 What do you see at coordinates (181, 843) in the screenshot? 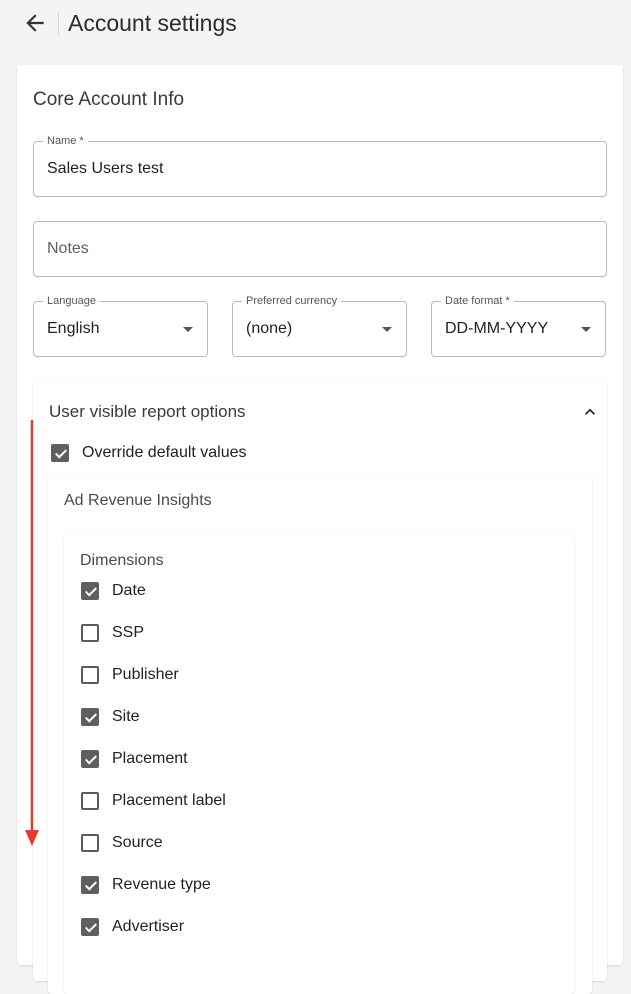
I see `dimension-checkbox-source: Source` at bounding box center [181, 843].